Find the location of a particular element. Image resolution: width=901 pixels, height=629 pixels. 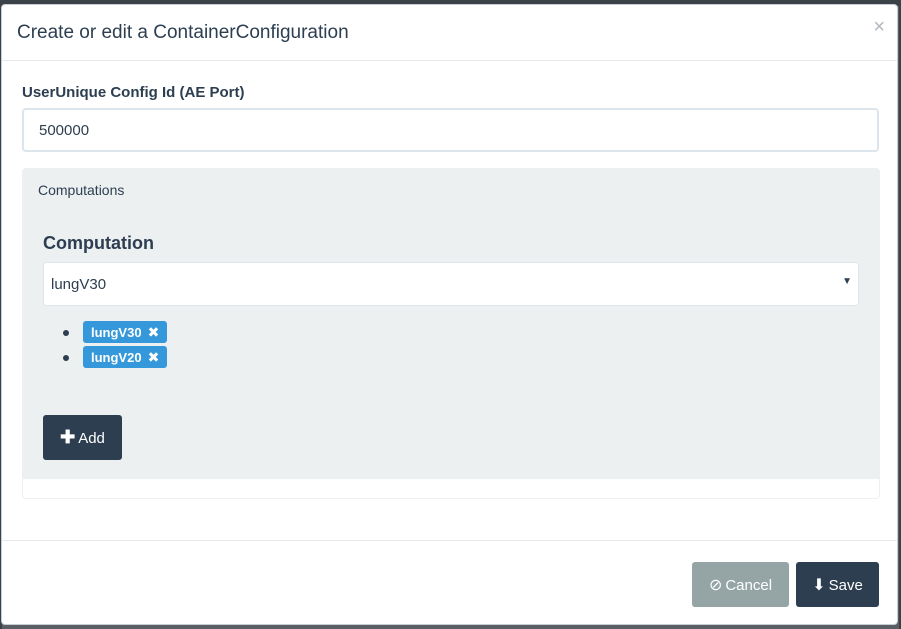

save-button-label: Save is located at coordinates (845, 585).